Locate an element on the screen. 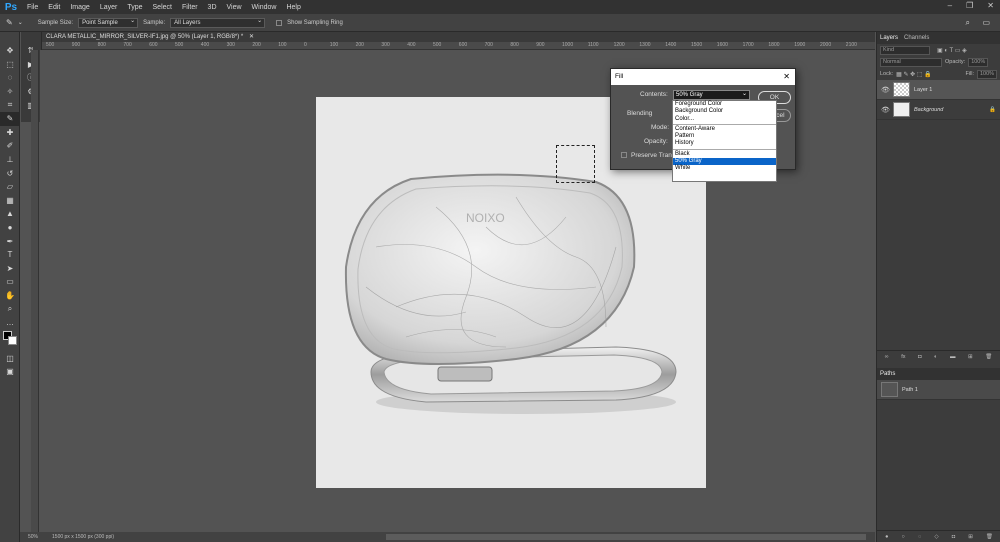 The height and width of the screenshot is (542, 1000). tool-preset-chevron-icon: ⌄ is located at coordinates (20, 22).